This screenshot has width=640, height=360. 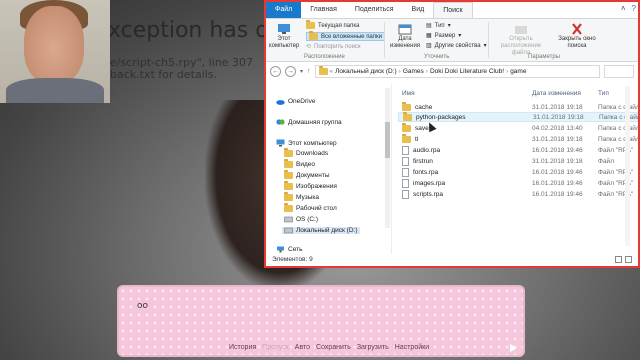 I want to click on file-row: cache 31.01.2018 19:18 Папка с файлами, so click(x=519, y=106).